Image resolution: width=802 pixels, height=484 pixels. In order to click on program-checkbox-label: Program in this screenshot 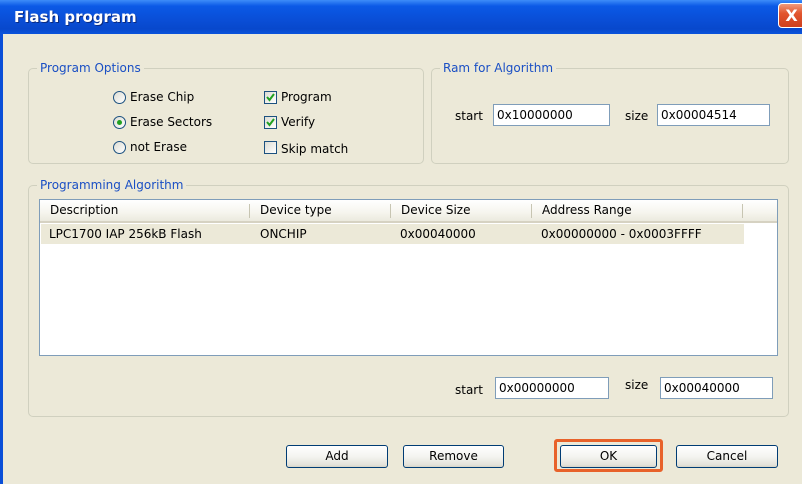, I will do `click(306, 97)`.